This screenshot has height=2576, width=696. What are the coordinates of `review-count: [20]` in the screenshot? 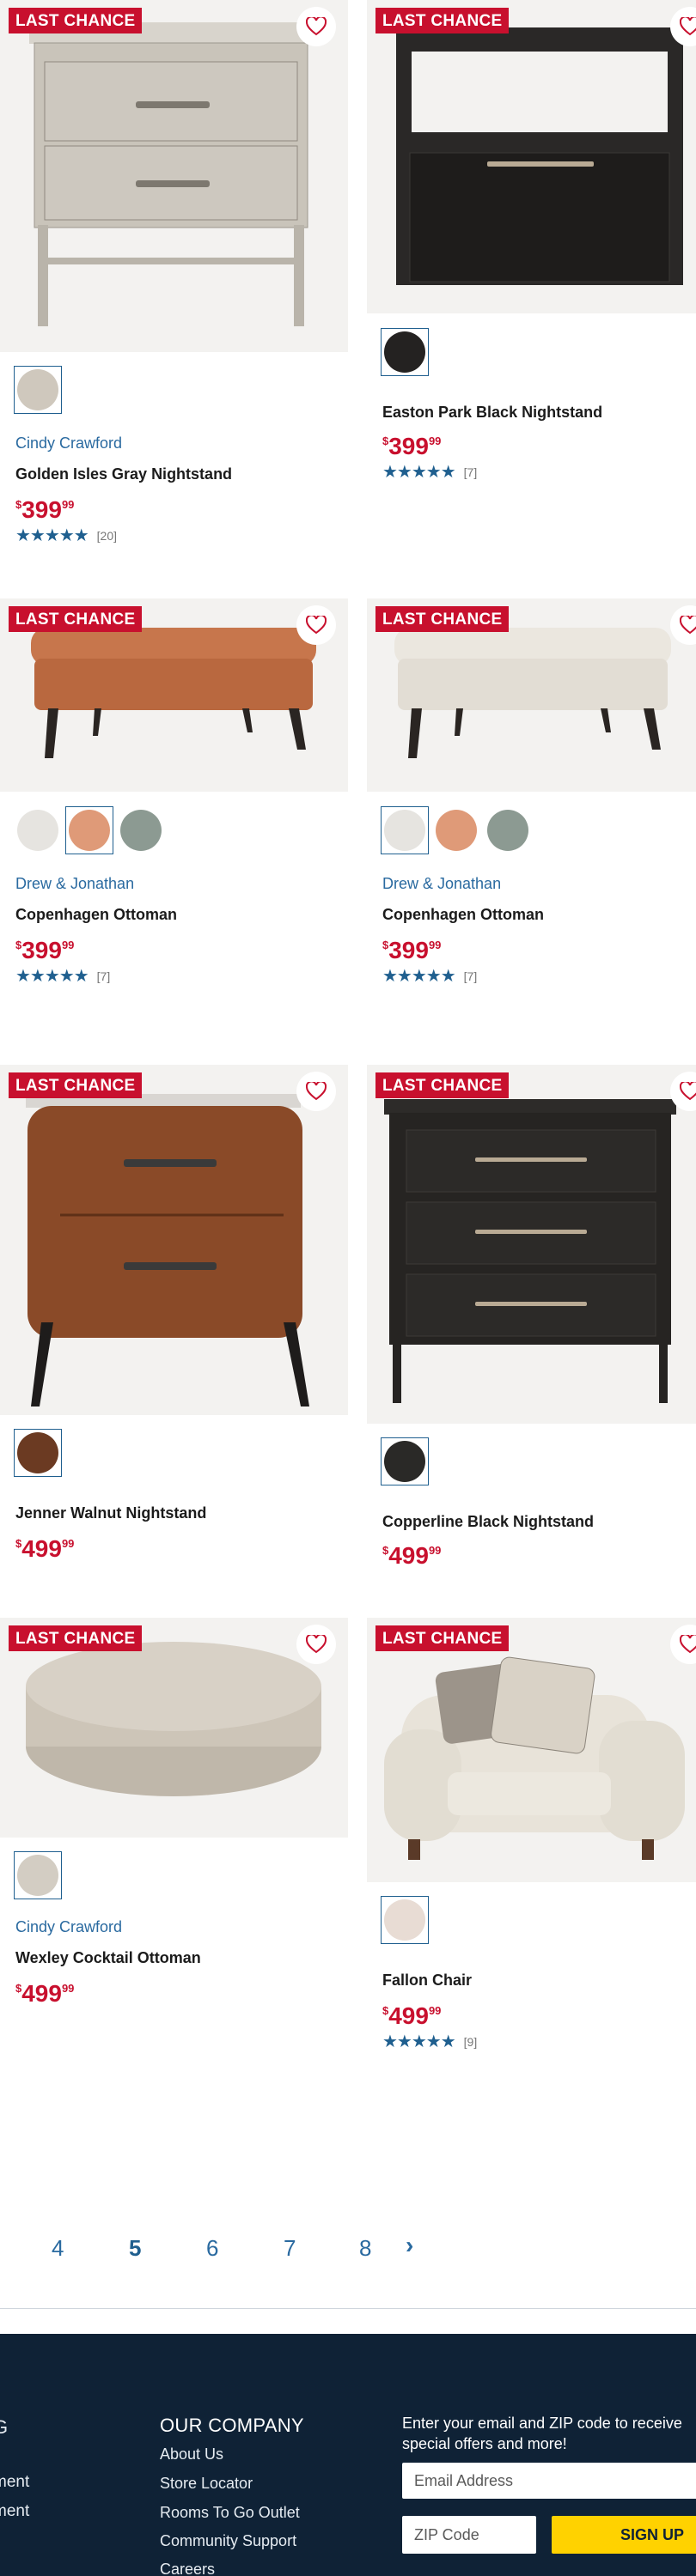 It's located at (107, 536).